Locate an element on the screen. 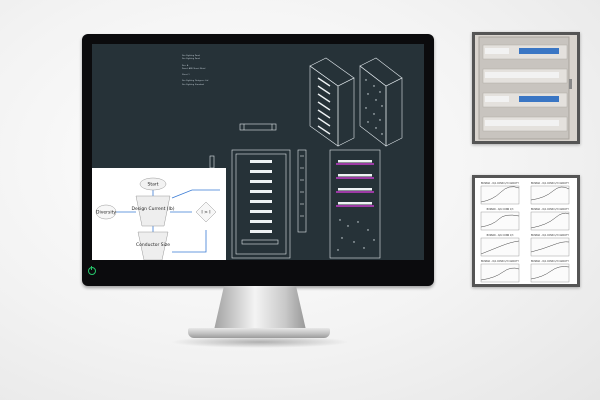  cad-front-view is located at coordinates (261, 204).